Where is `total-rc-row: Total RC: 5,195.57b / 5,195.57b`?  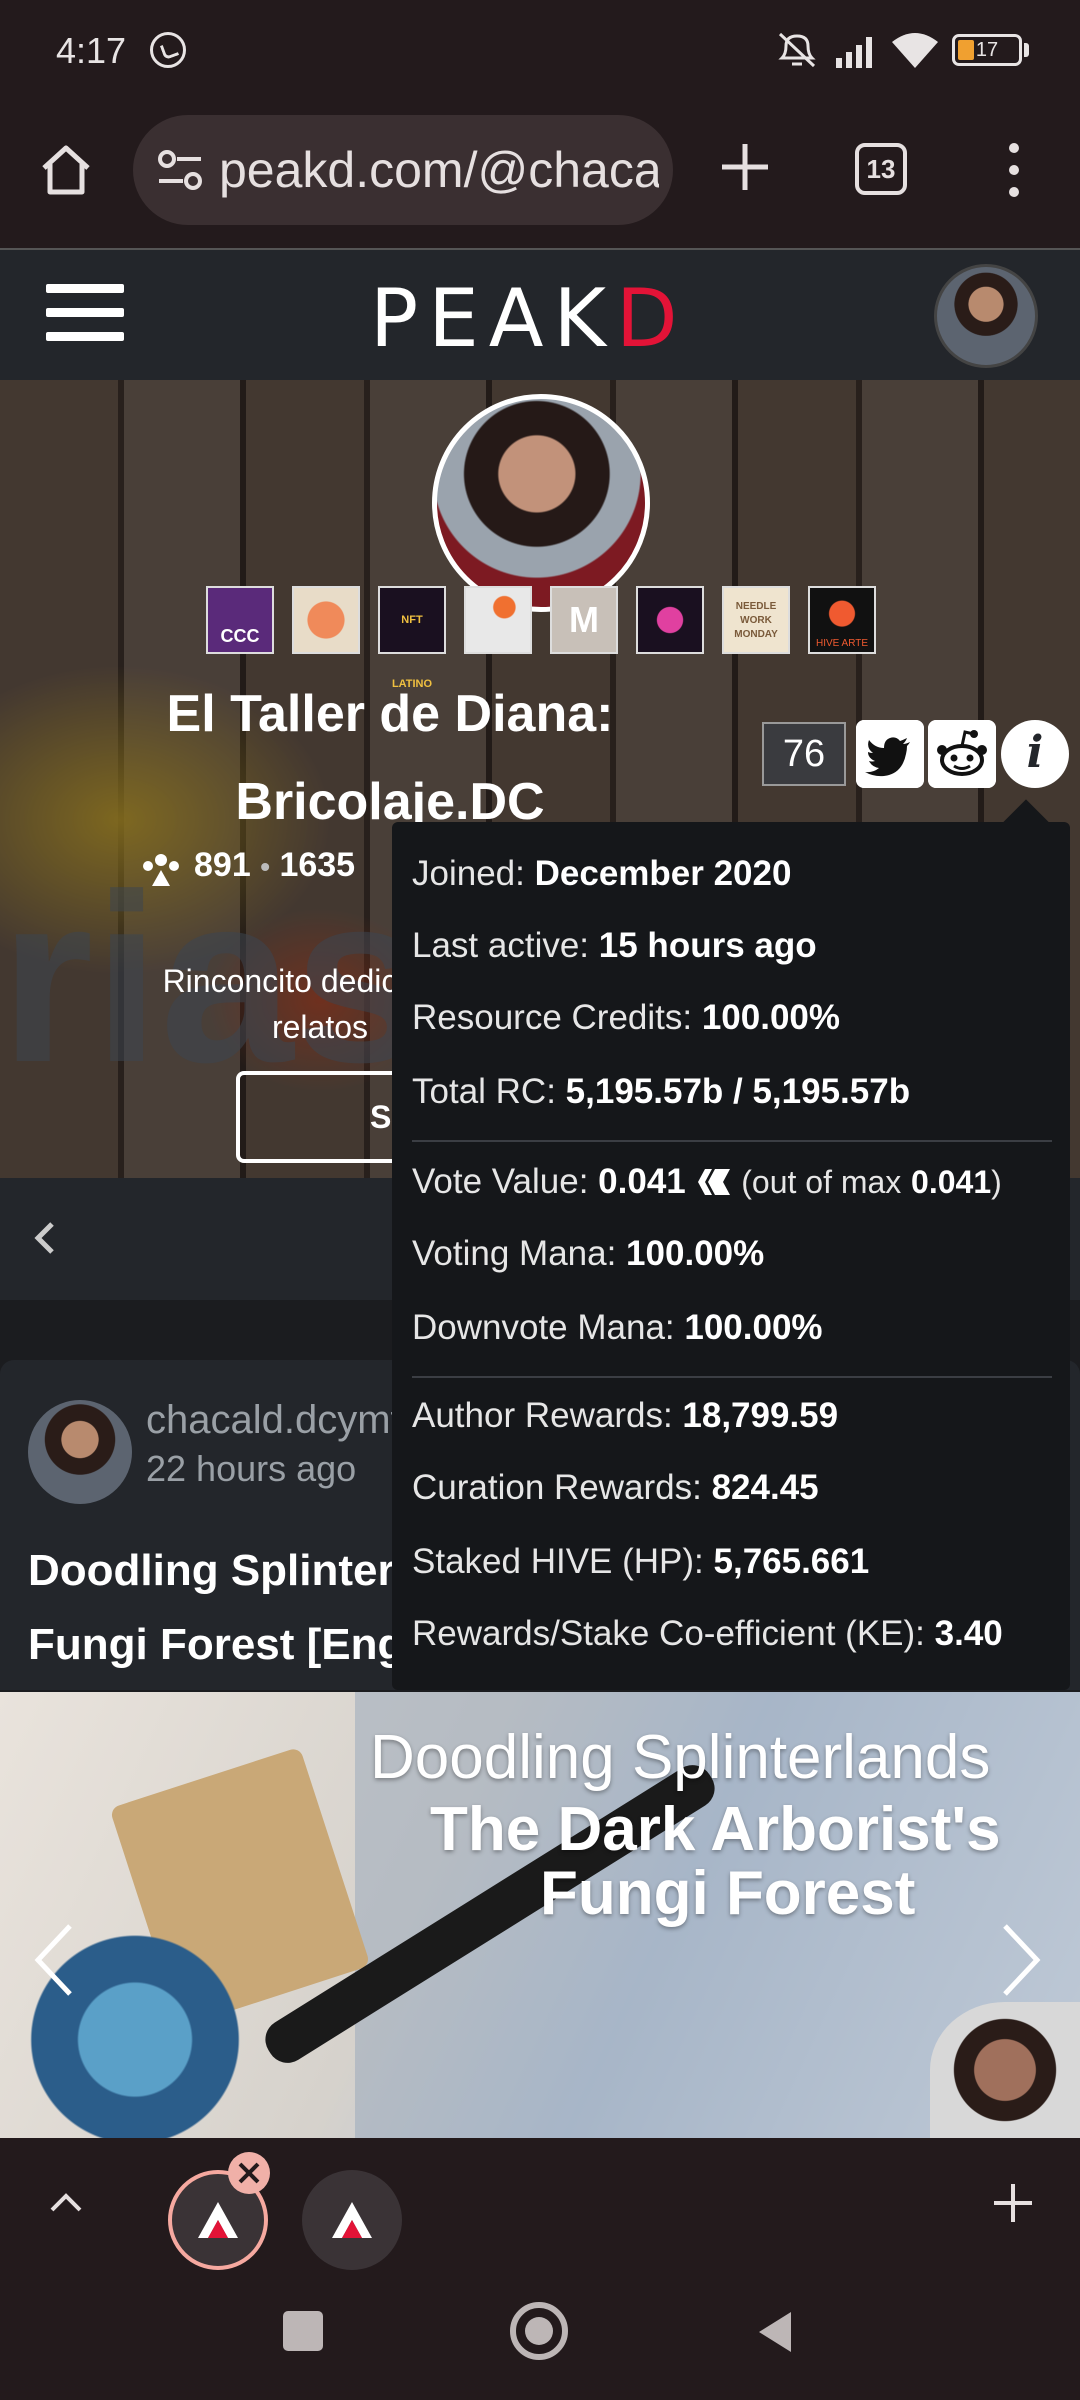 total-rc-row: Total RC: 5,195.57b / 5,195.57b is located at coordinates (661, 1091).